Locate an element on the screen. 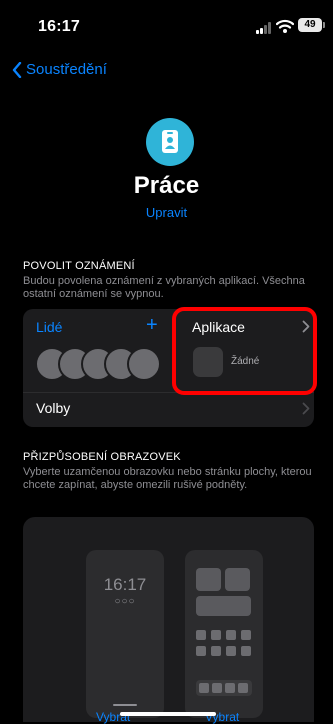 Image resolution: width=333 pixels, height=724 pixels. notifications-section-title: POVOLIT OZNÁMENÍ is located at coordinates (79, 266).